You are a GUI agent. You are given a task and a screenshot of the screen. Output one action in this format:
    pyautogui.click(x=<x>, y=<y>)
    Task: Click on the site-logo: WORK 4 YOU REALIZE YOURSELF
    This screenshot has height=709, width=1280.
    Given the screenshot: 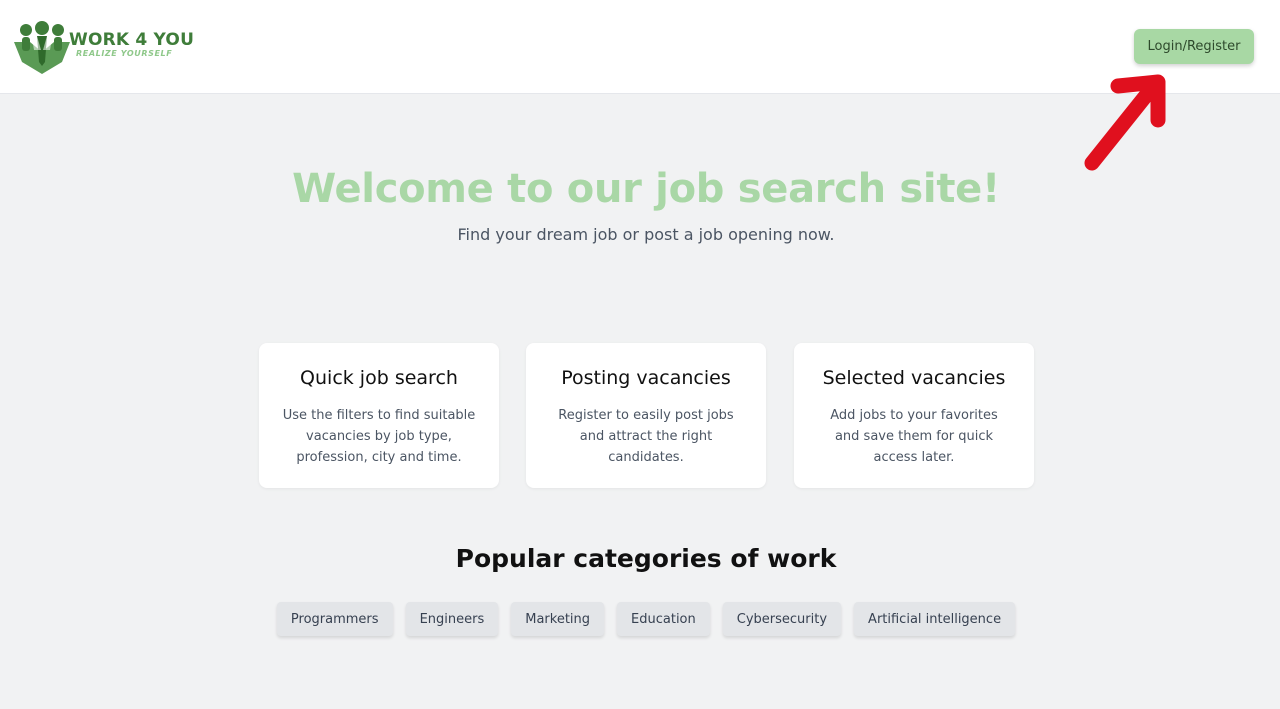 What is the action you would take?
    pyautogui.click(x=103, y=48)
    